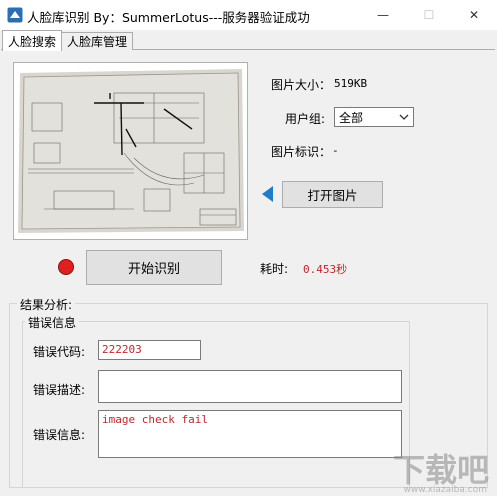 The height and width of the screenshot is (496, 497). Describe the element at coordinates (267, 194) in the screenshot. I see `pointer-triangle-icon` at that location.